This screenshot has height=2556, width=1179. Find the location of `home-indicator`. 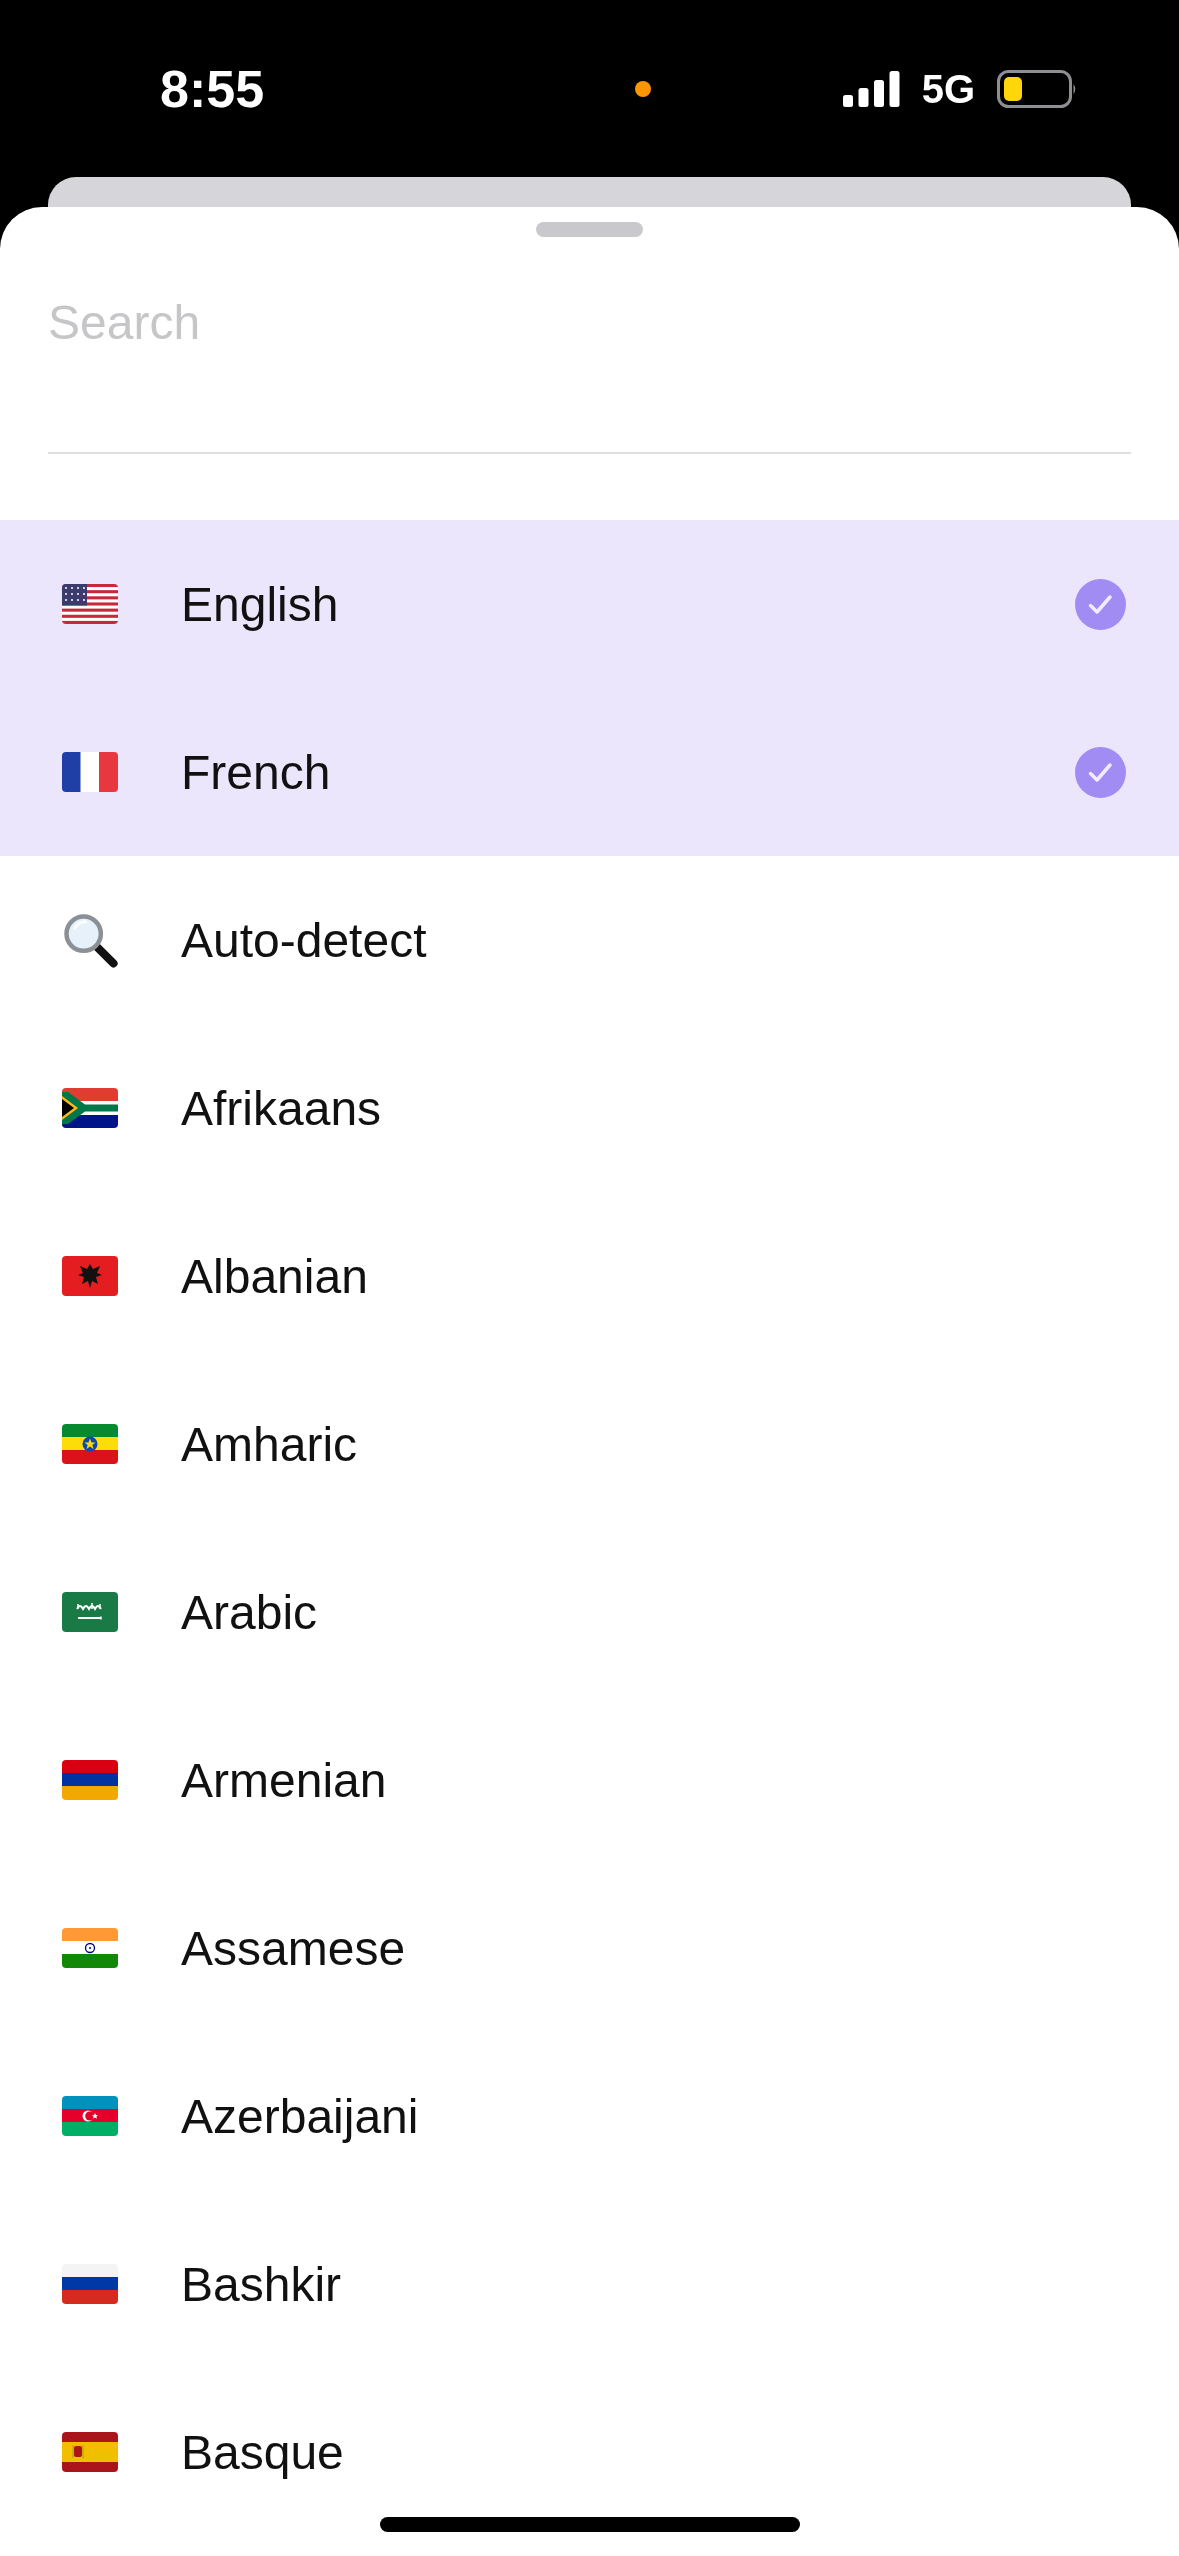

home-indicator is located at coordinates (590, 2524).